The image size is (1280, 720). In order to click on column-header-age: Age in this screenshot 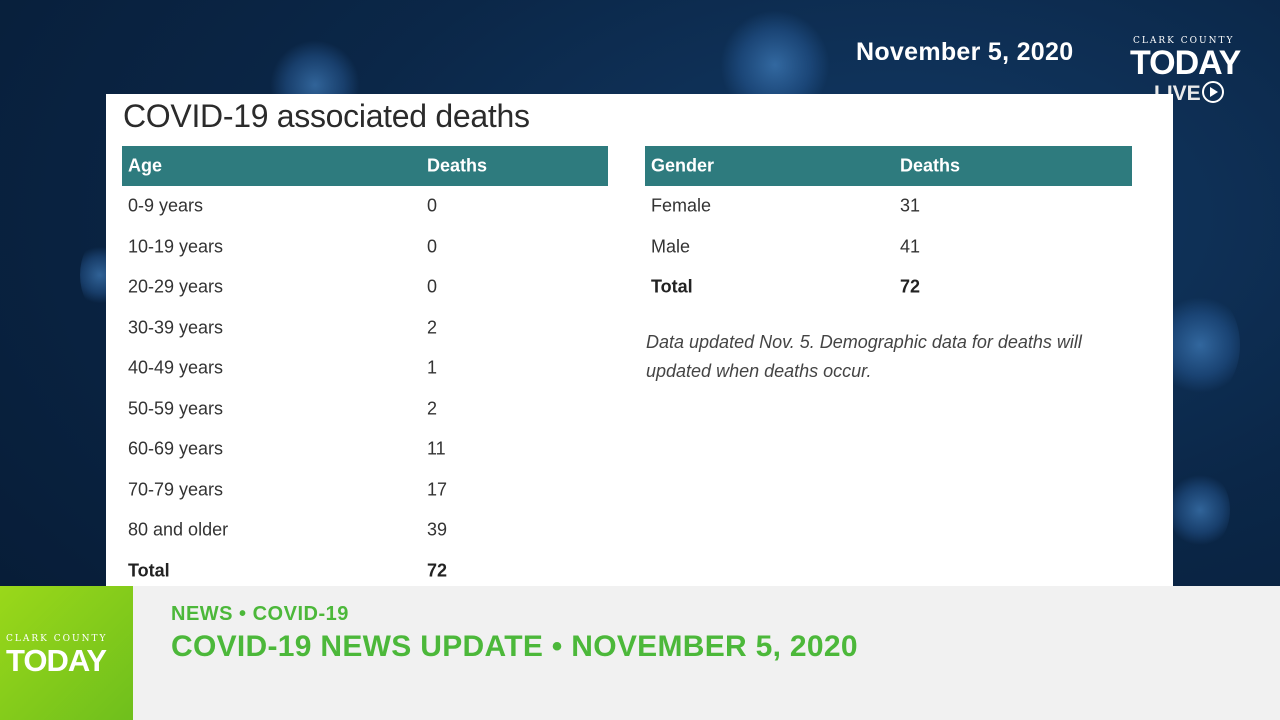, I will do `click(145, 165)`.